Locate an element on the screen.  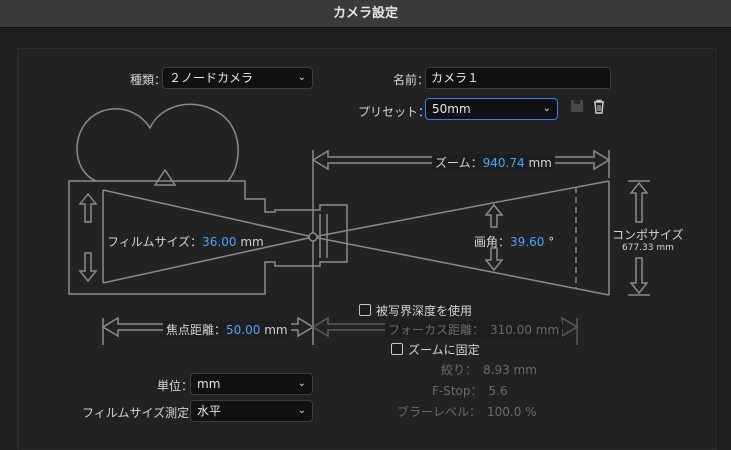
angle-unit: ° is located at coordinates (551, 242).